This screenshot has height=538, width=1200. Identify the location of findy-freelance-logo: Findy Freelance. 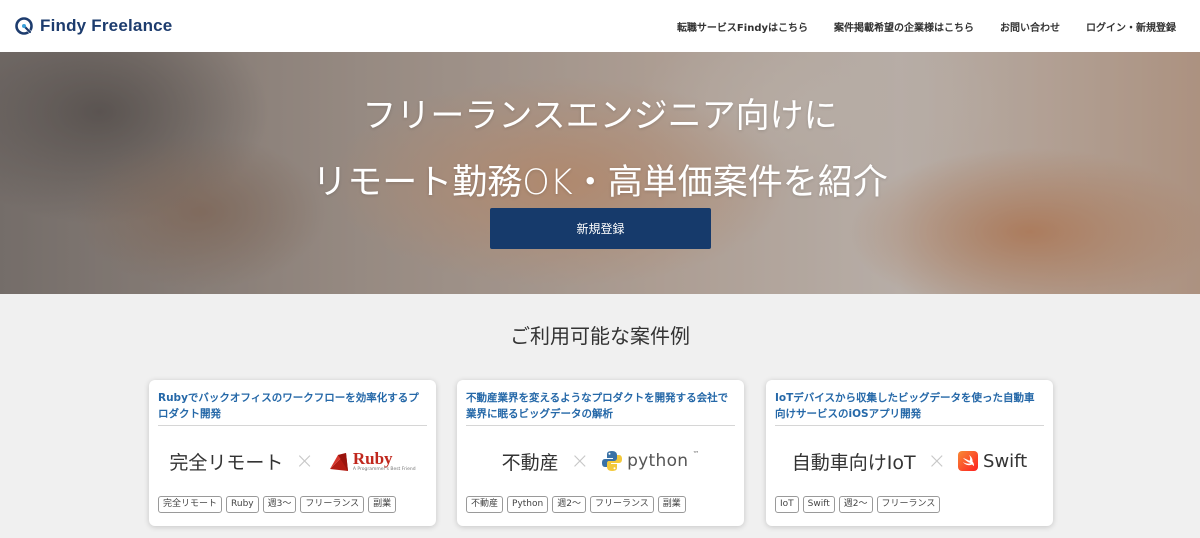
(93, 26).